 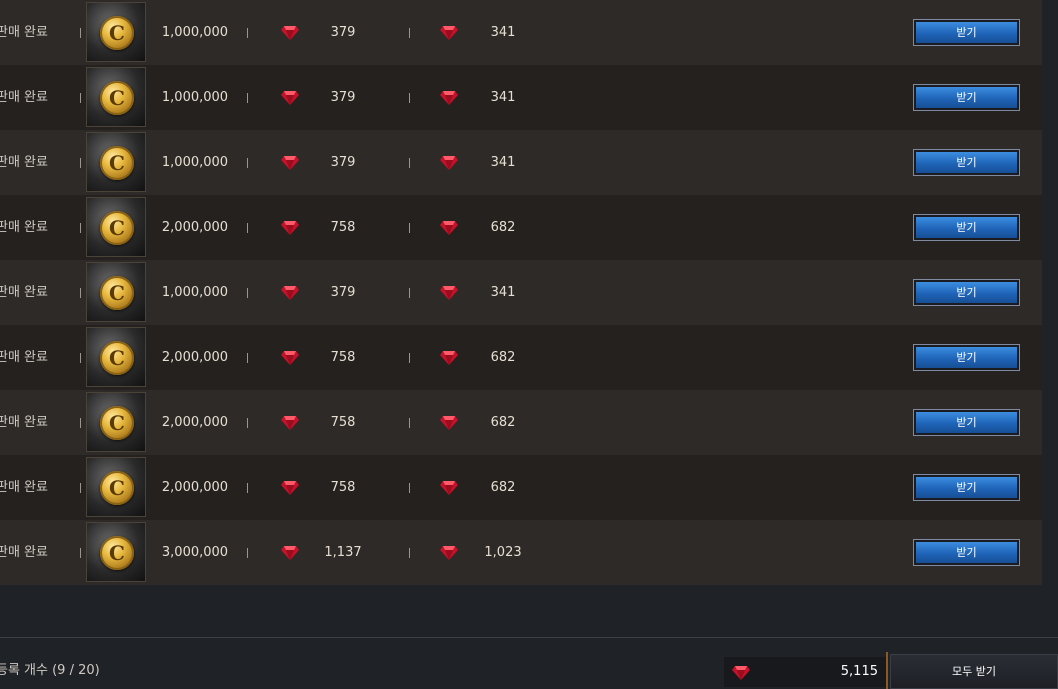 I want to click on table-row: 판매 완료 C 3,000,000 1,137 1,023 받기, so click(x=521, y=552).